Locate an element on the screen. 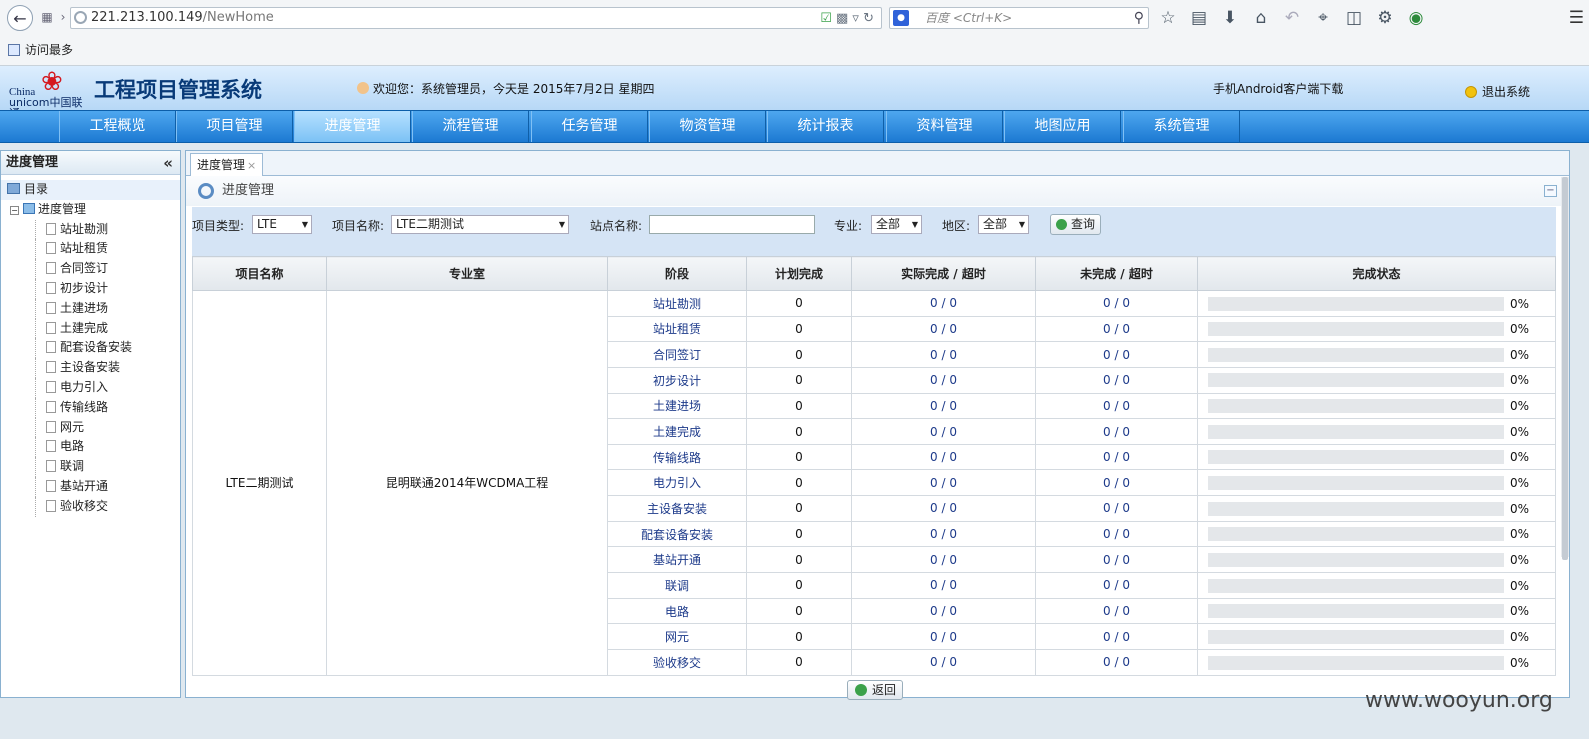  menu-item-documents: 资料管理 is located at coordinates (944, 126).